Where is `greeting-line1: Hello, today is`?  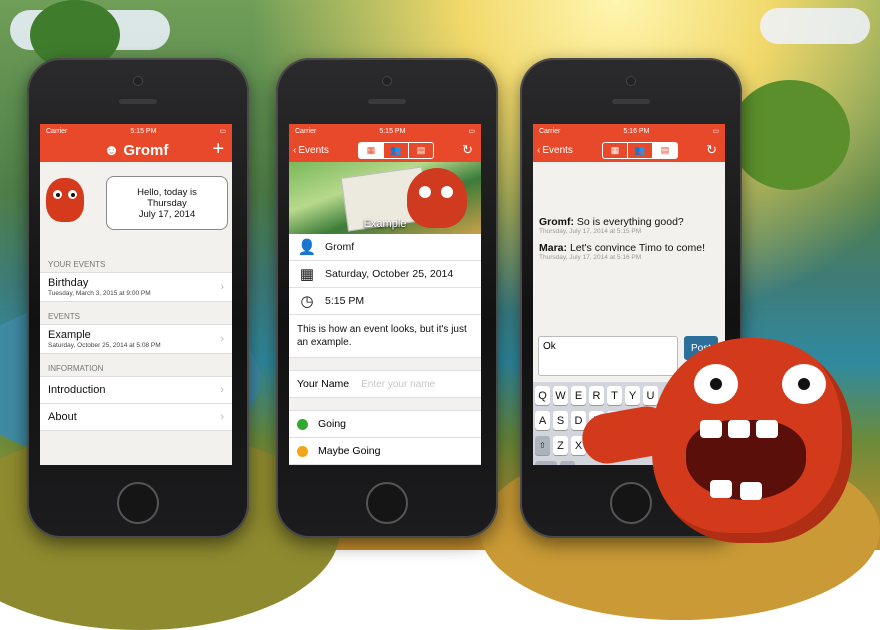
greeting-line1: Hello, today is is located at coordinates (167, 192).